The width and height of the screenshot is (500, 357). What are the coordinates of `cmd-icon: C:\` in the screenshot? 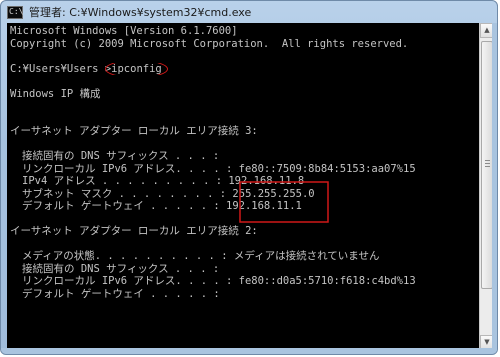 It's located at (15, 12).